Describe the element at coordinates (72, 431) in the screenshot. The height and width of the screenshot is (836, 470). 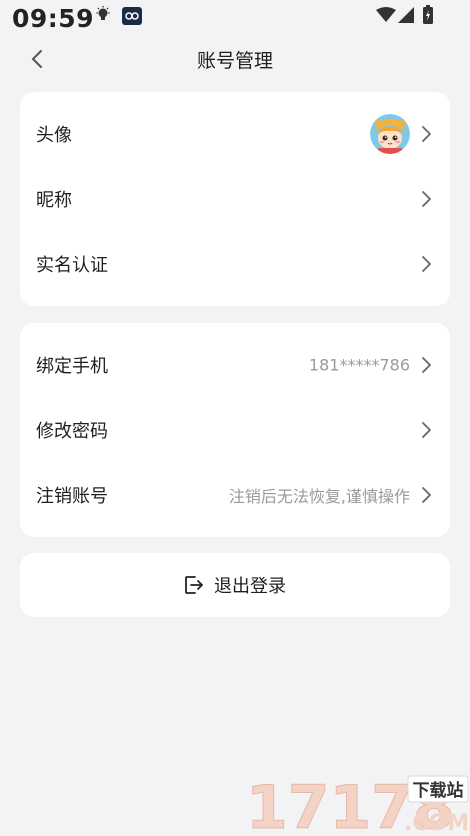
I see `row-label: 修改密码` at that location.